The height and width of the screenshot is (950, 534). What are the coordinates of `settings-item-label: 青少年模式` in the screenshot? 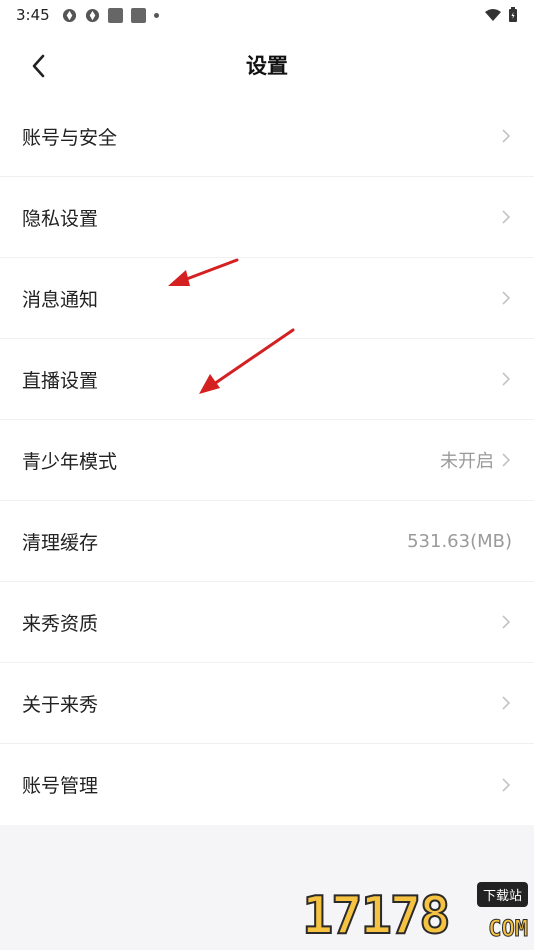 It's located at (70, 461).